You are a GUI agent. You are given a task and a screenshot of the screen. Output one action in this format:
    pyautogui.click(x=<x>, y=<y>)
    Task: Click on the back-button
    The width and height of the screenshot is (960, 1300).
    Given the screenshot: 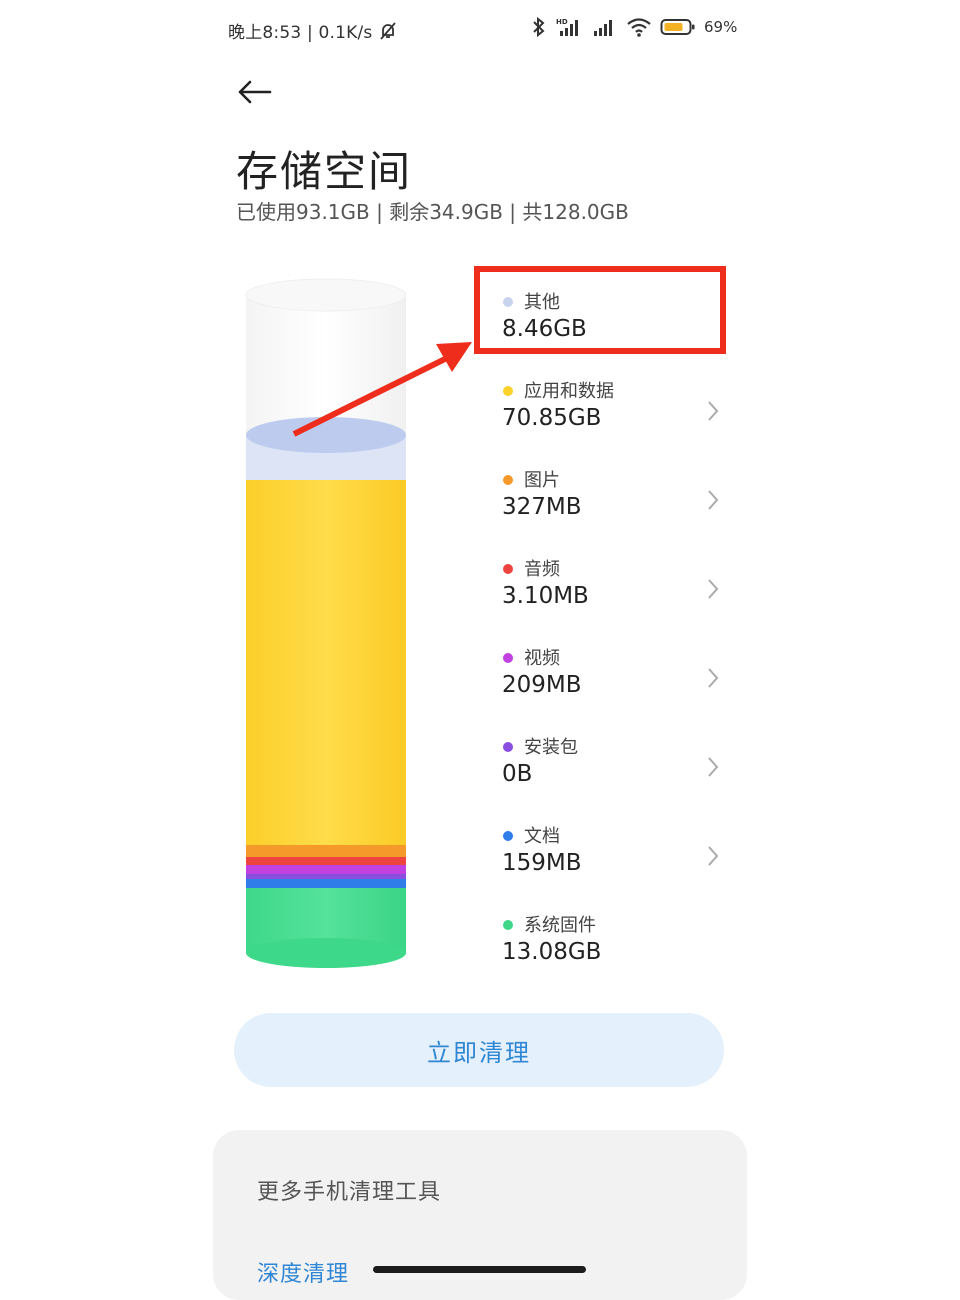 What is the action you would take?
    pyautogui.click(x=256, y=92)
    